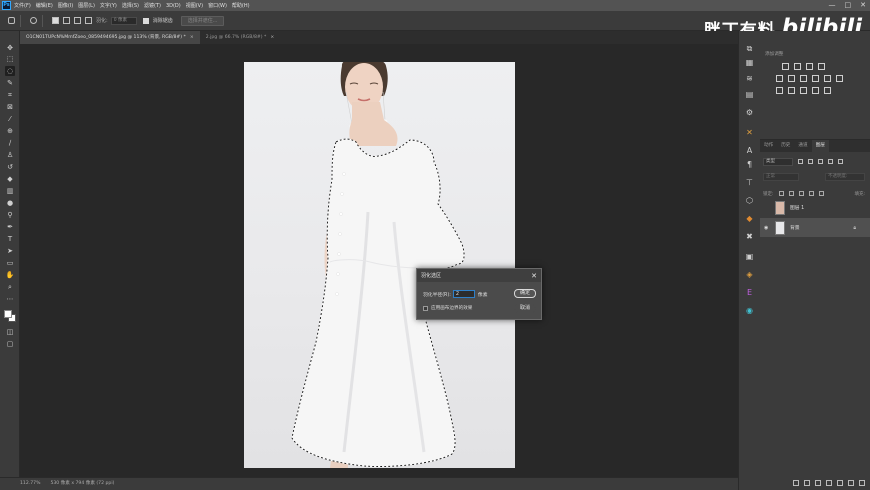  Describe the element at coordinates (749, 150) in the screenshot. I see `character-icon: A` at that location.